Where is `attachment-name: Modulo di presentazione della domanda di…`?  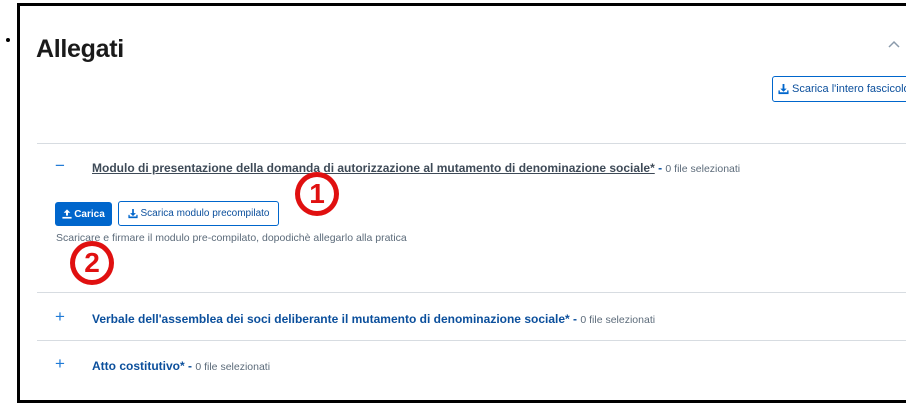 attachment-name: Modulo di presentazione della domanda di… is located at coordinates (373, 168).